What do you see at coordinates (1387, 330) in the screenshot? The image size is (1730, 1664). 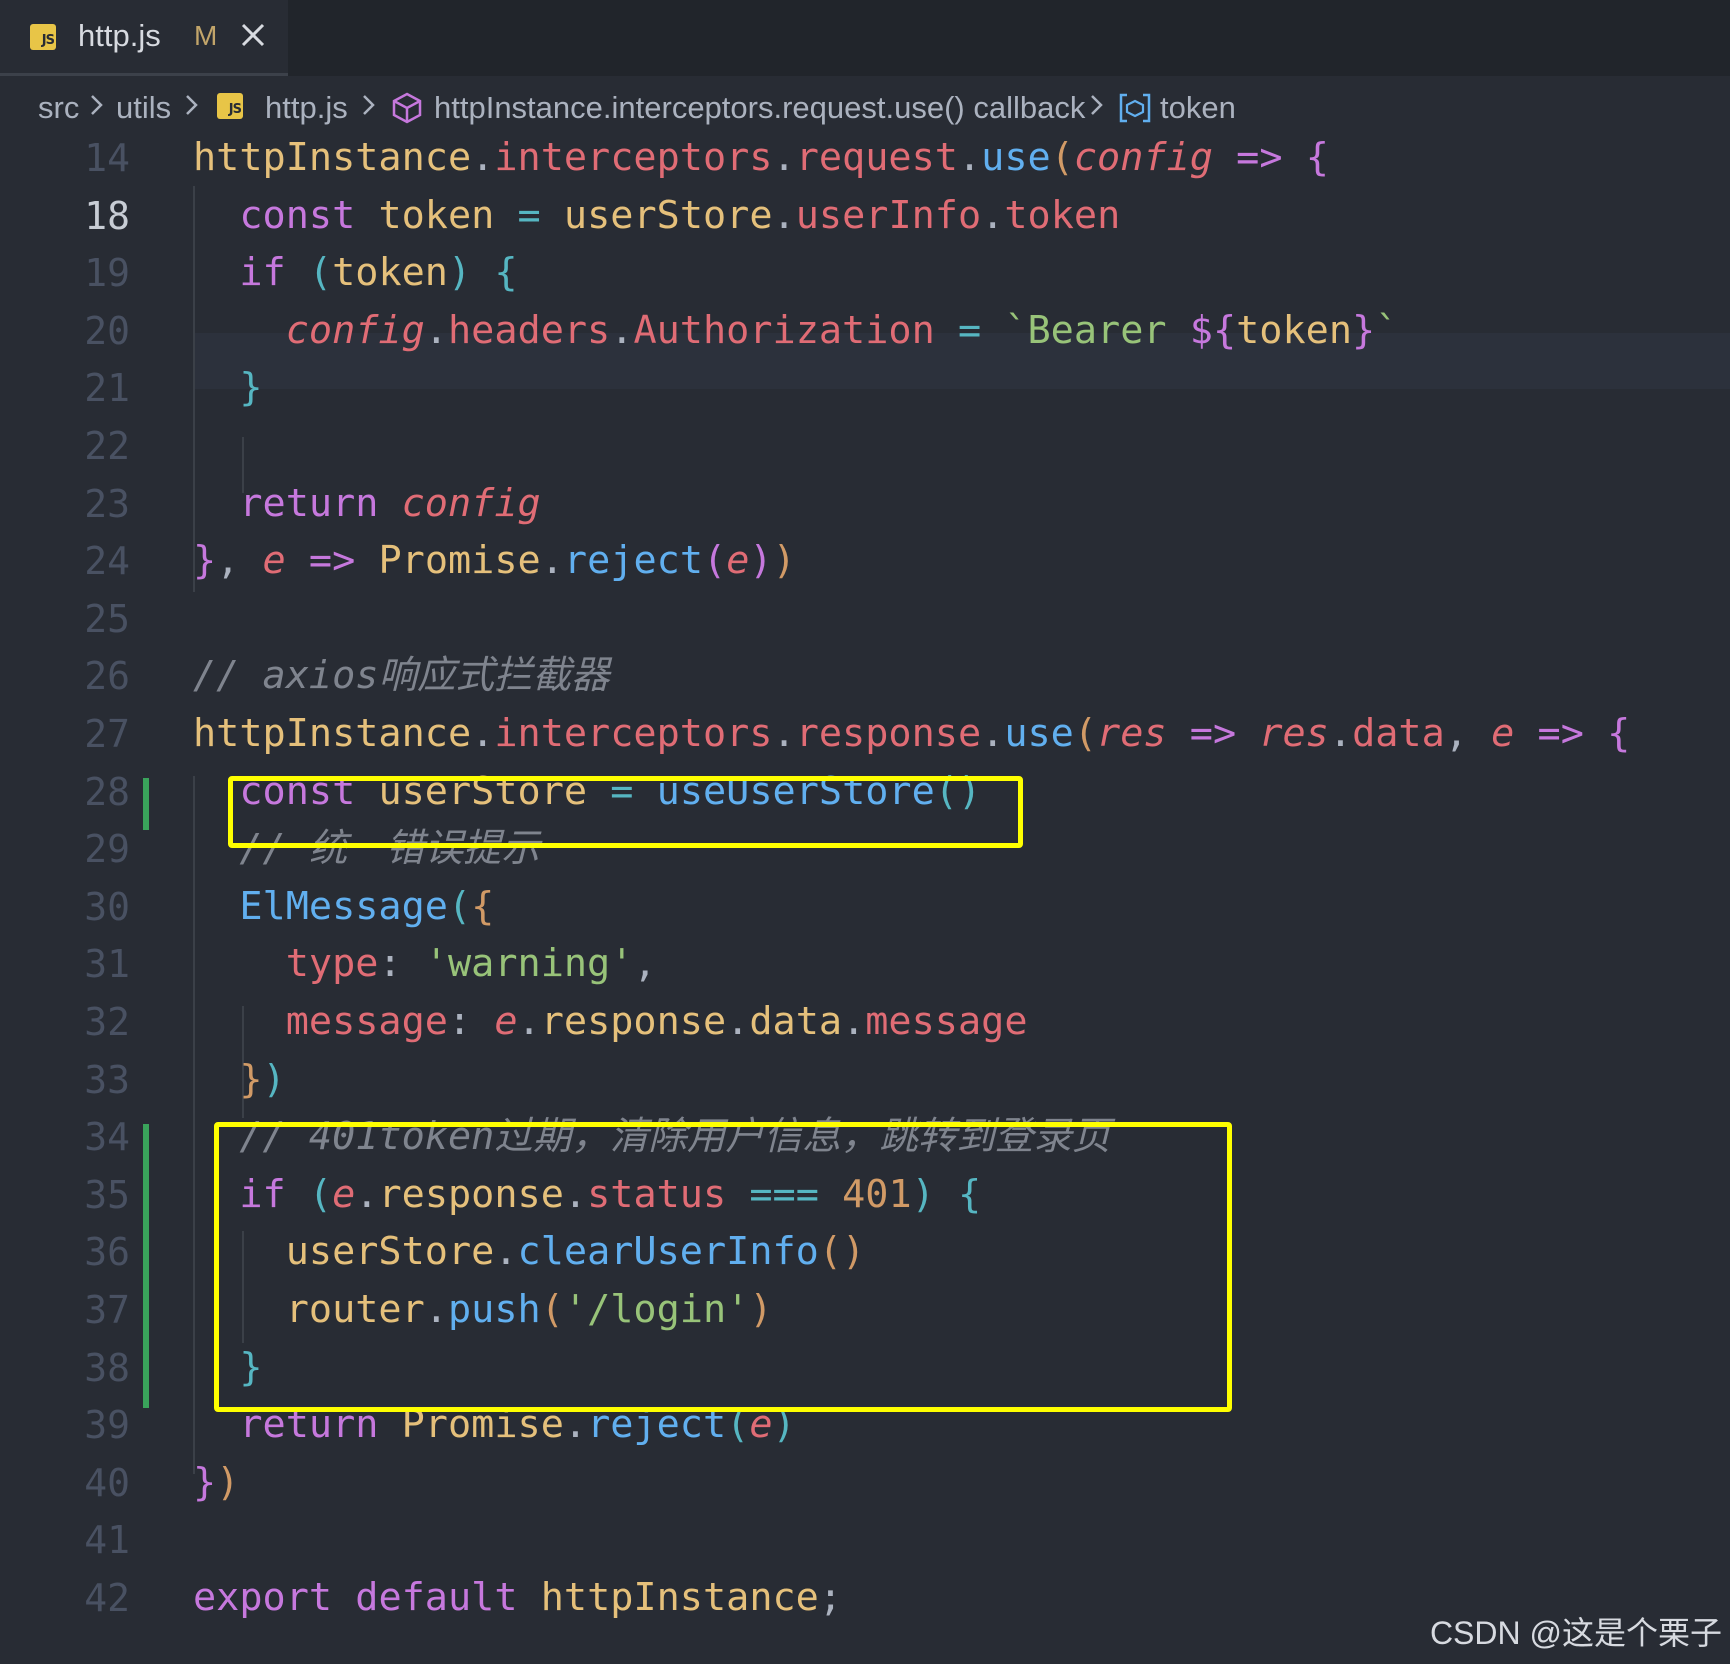 I see `code-token: `` at bounding box center [1387, 330].